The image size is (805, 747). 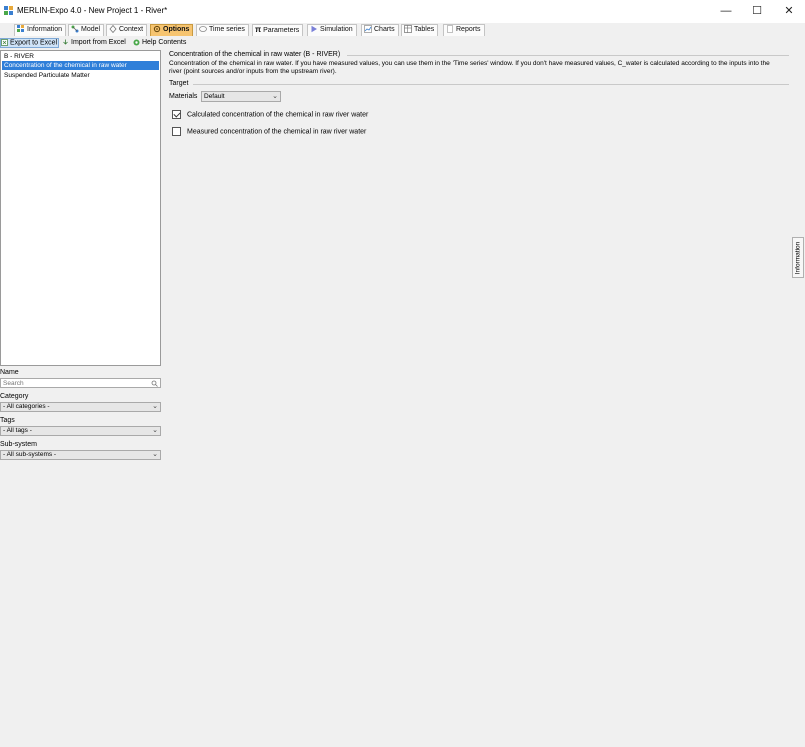 I want to click on information-icon, so click(x=20, y=29).